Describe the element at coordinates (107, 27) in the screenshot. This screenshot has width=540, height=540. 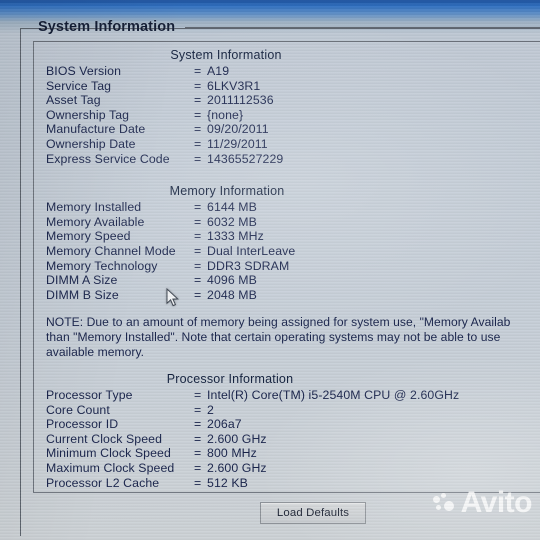
I see `groupbox-legend-label: System Information` at that location.